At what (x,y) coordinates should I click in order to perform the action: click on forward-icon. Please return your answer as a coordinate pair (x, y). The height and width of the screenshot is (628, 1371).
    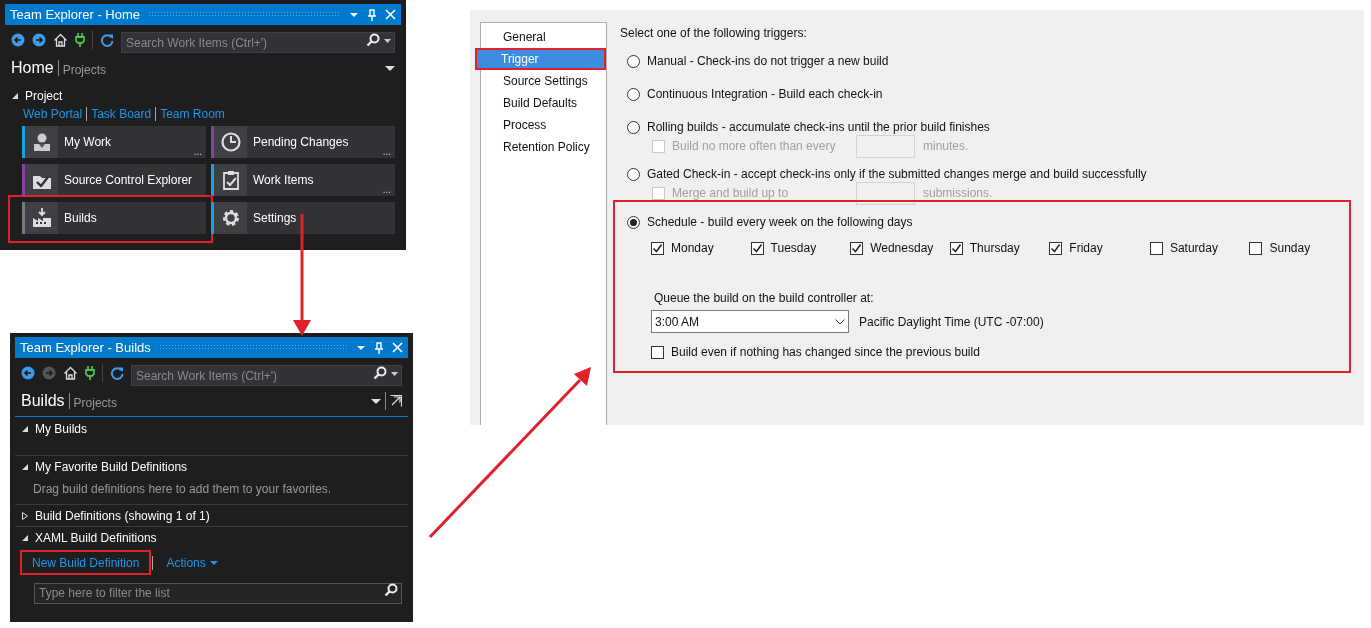
    Looking at the image, I should click on (39, 40).